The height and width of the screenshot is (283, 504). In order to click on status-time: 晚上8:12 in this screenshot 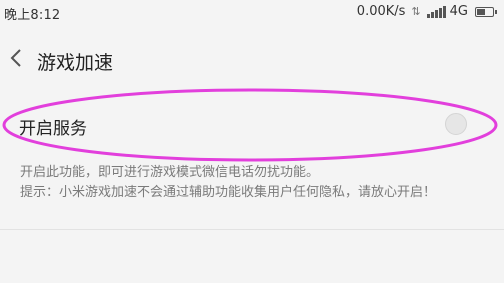, I will do `click(32, 15)`.